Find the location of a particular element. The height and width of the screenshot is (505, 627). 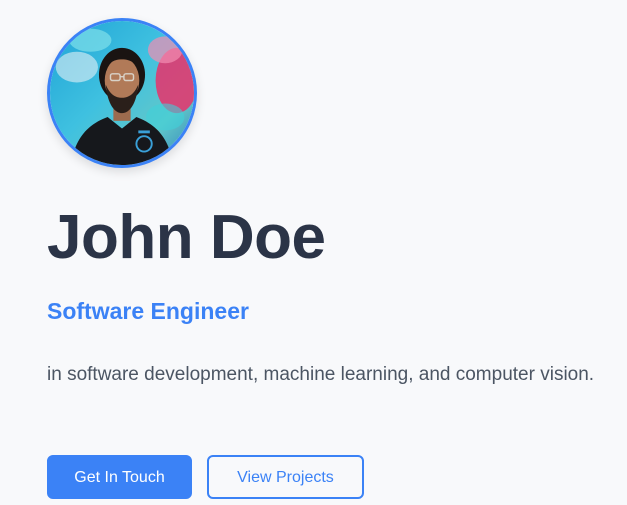

profile-name: John Doe is located at coordinates (186, 237).